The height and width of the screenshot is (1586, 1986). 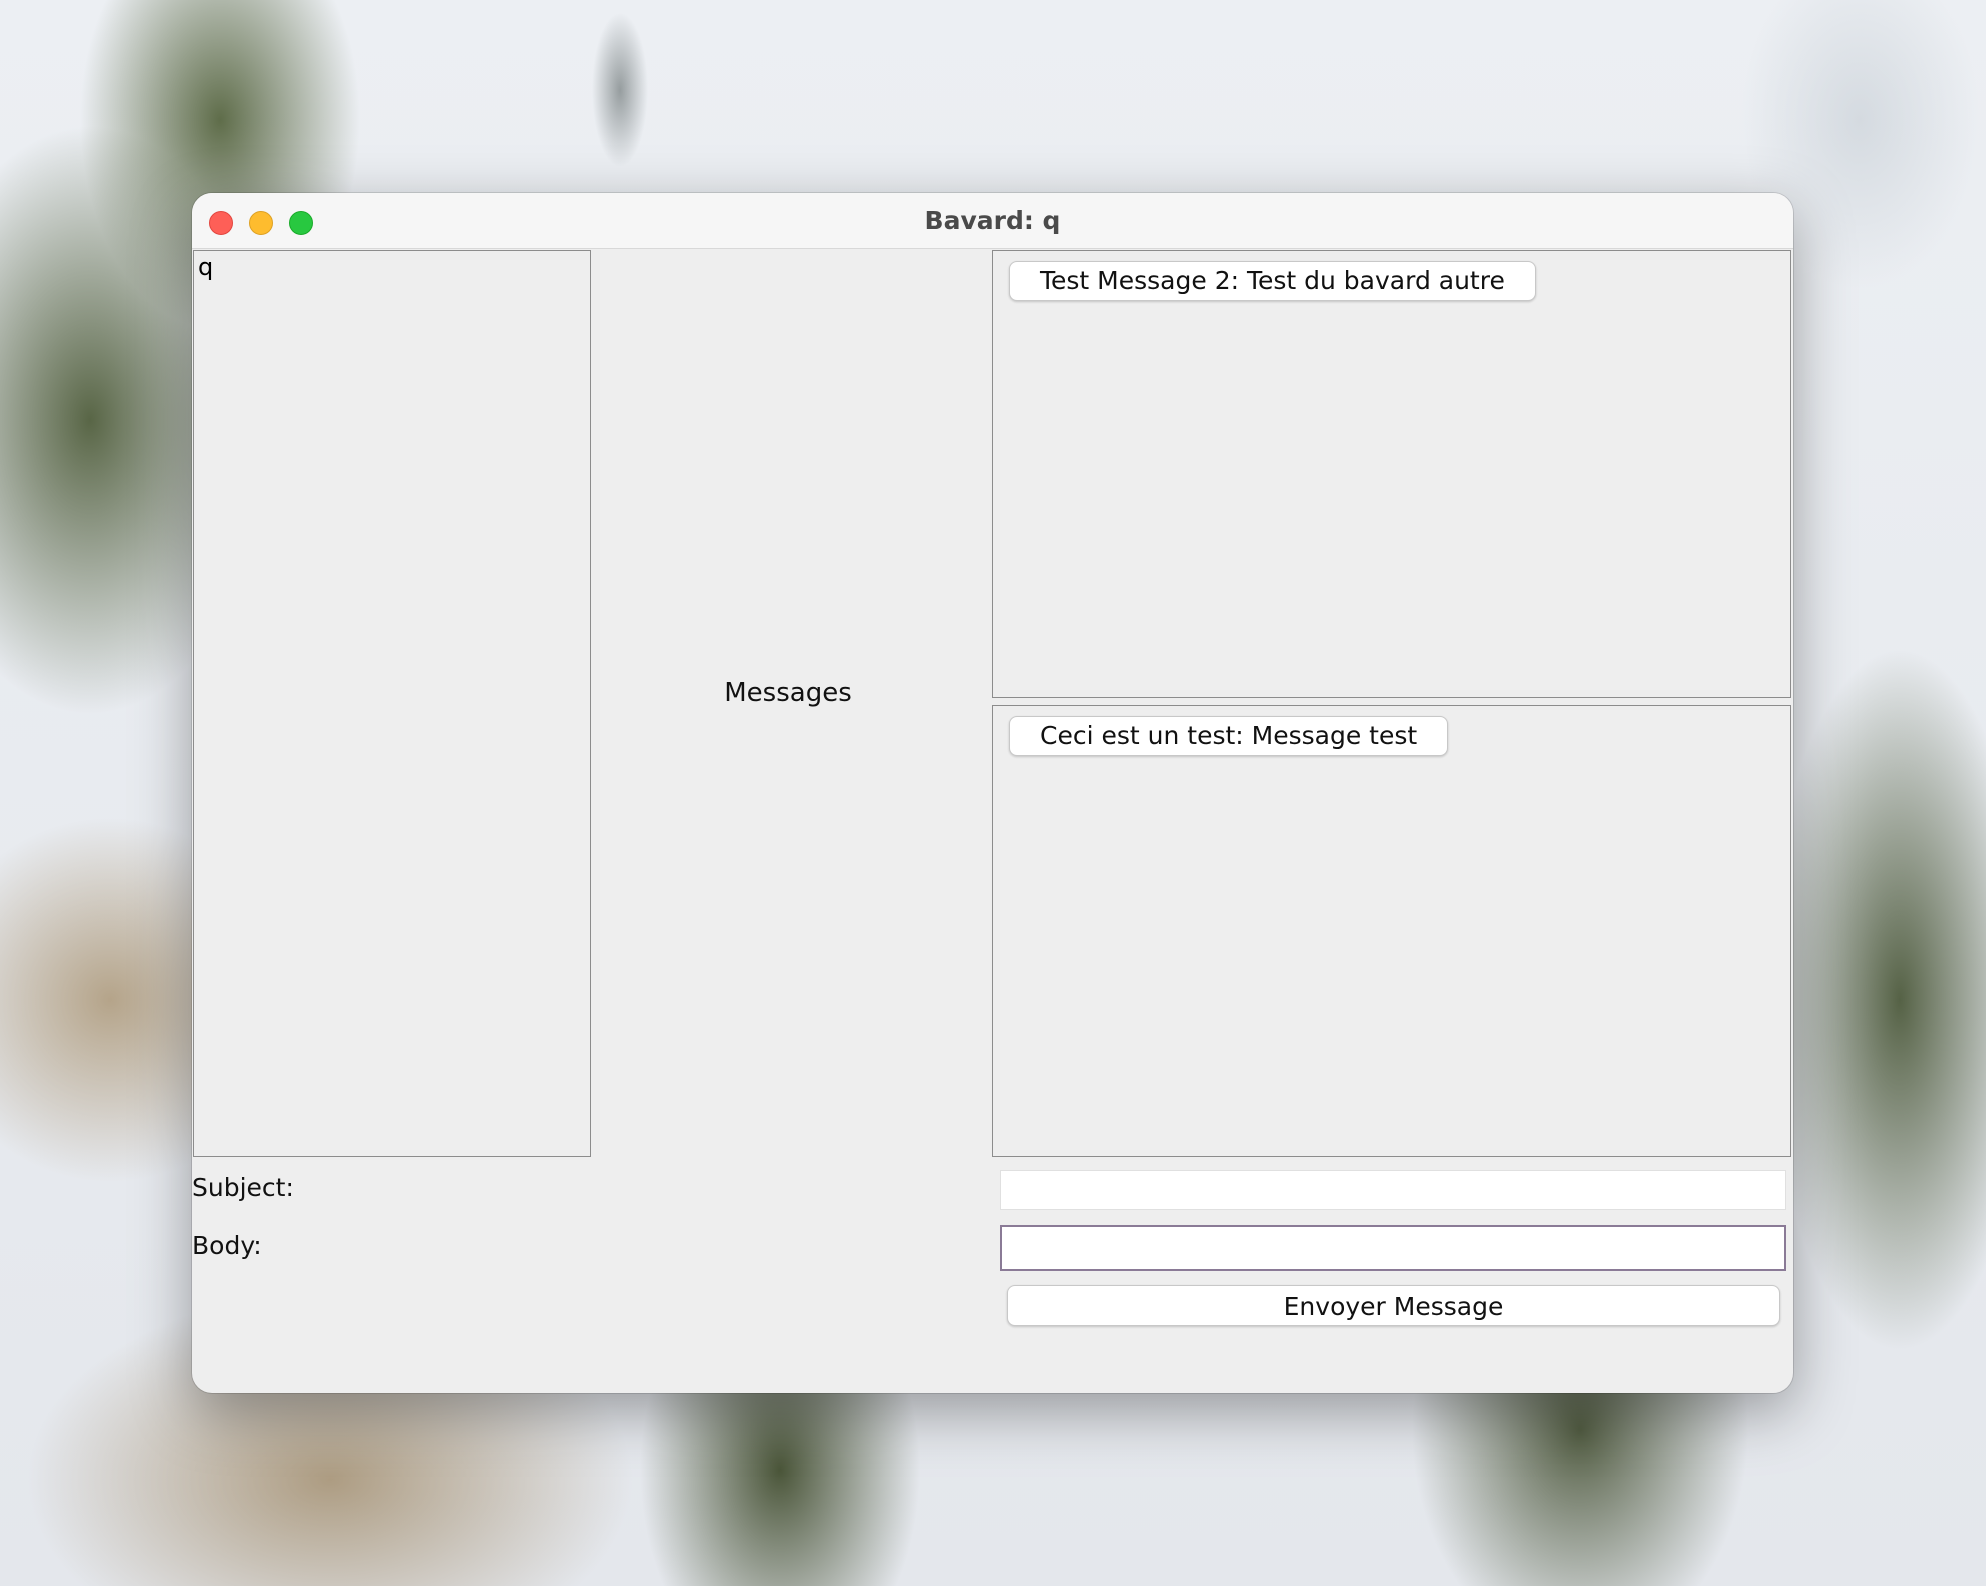 I want to click on subject-label: Subject:, so click(x=243, y=1187).